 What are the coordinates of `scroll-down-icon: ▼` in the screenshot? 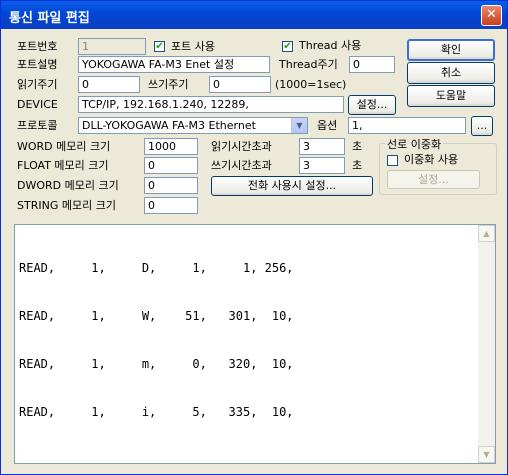 It's located at (486, 454).